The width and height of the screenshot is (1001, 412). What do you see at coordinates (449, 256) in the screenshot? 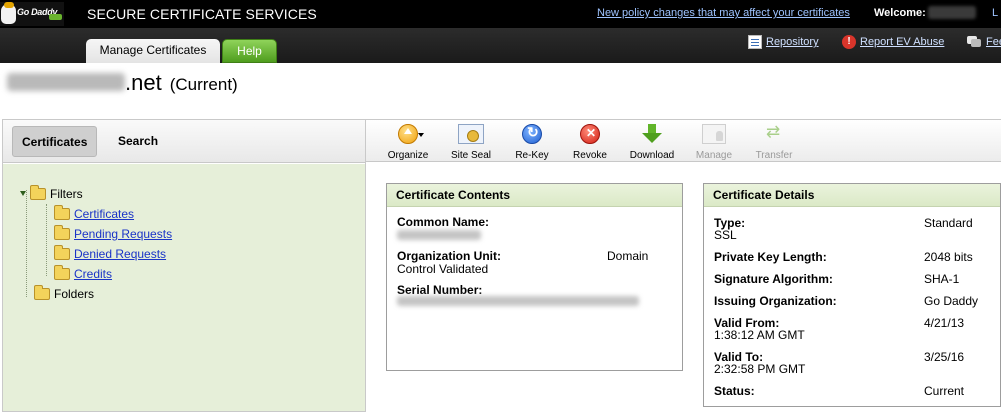
I see `org-unit-label: Organization Unit:` at bounding box center [449, 256].